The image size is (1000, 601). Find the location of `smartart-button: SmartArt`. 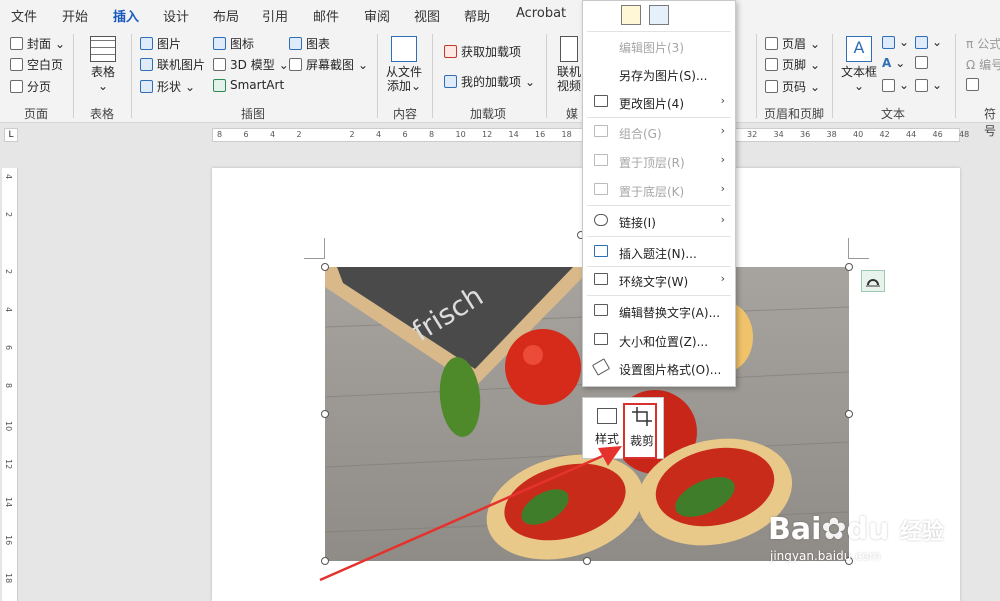

smartart-button: SmartArt is located at coordinates (248, 85).